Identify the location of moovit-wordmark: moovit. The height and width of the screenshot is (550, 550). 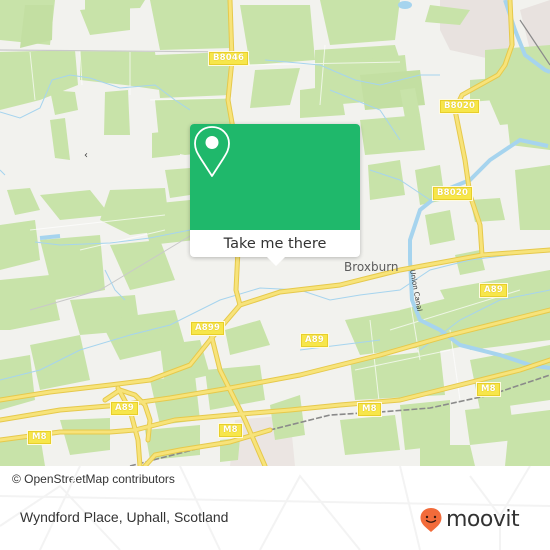
(483, 519).